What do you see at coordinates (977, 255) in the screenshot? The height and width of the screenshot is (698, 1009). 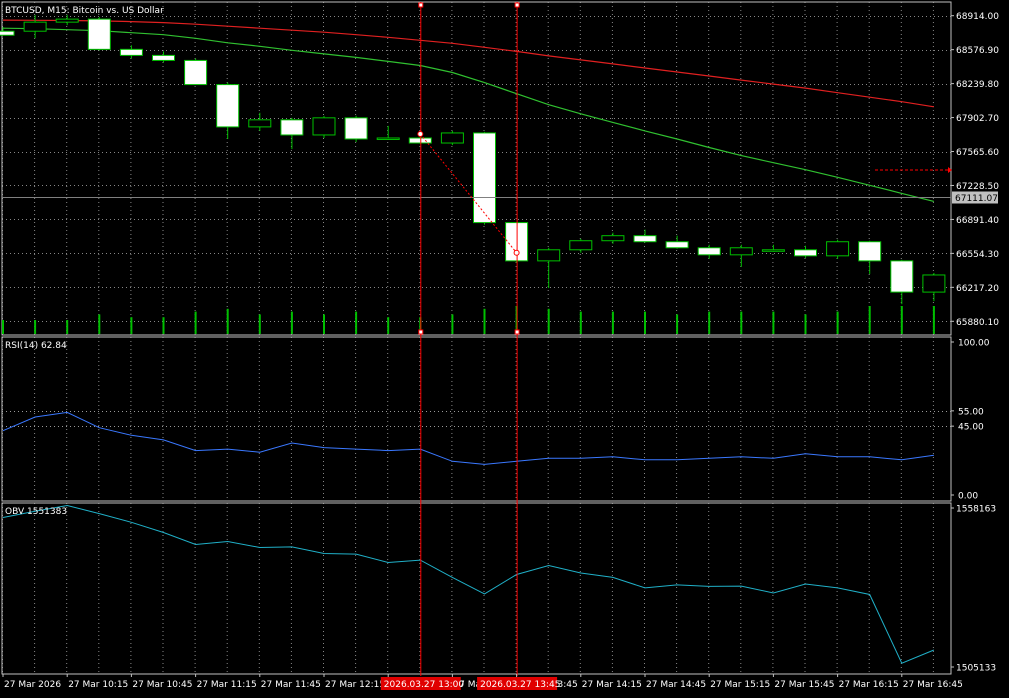 I see `main-y-tick-label: 66554.30` at bounding box center [977, 255].